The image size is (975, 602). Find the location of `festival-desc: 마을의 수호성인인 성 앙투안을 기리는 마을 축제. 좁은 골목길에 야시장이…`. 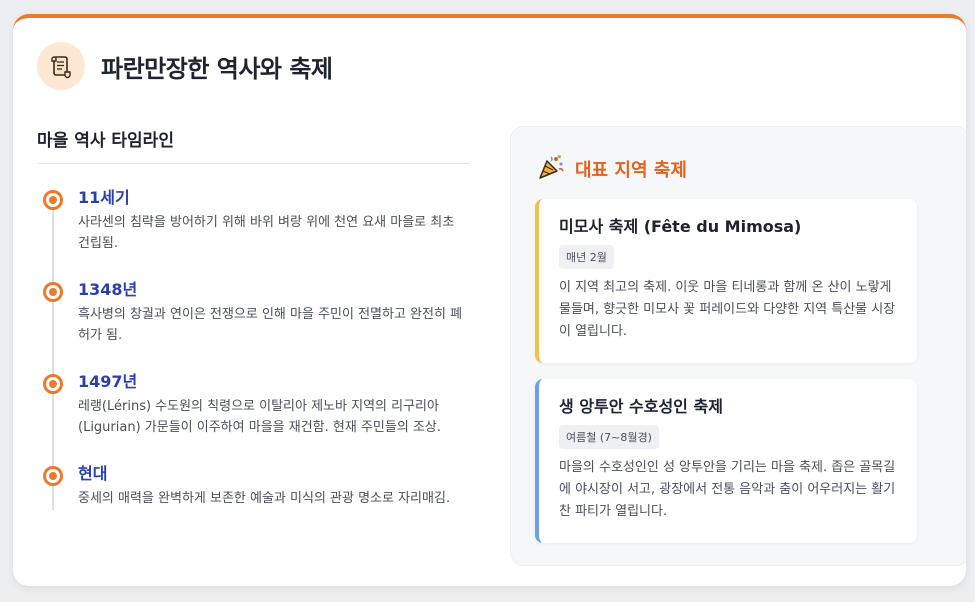

festival-desc: 마을의 수호성인인 성 앙투안을 기리는 마을 축제. 좁은 골목길에 야시장이… is located at coordinates (727, 489).